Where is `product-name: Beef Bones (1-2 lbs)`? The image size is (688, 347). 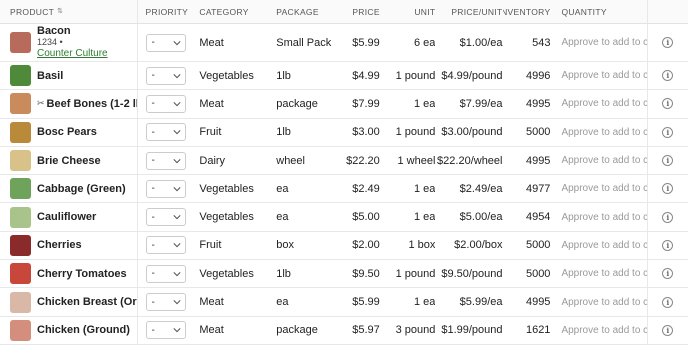
product-name: Beef Bones (1-2 lbs) is located at coordinates (92, 104).